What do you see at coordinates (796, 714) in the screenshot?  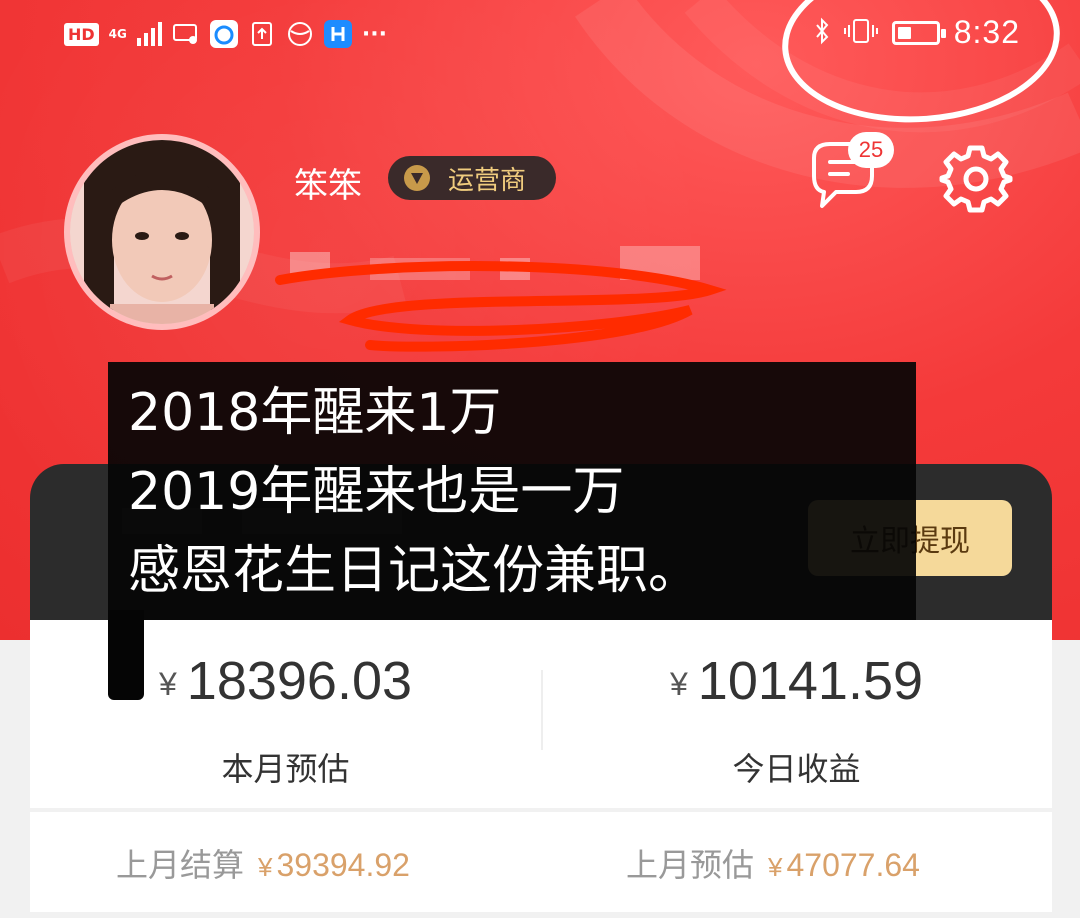 I see `today-income: ¥10141.59 今日收益` at bounding box center [796, 714].